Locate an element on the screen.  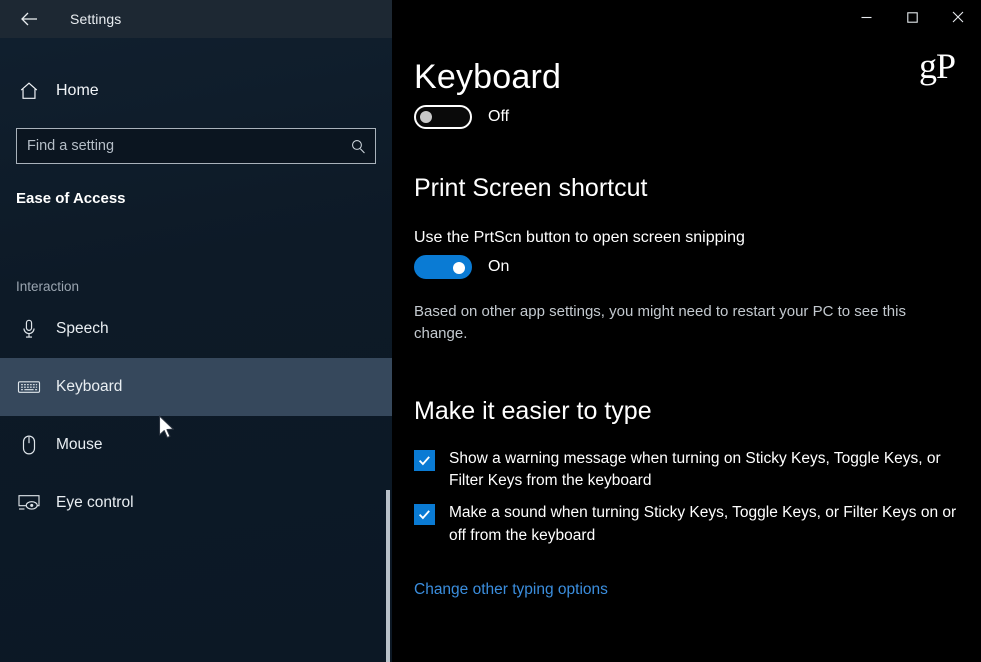
window-controls is located at coordinates (912, 17).